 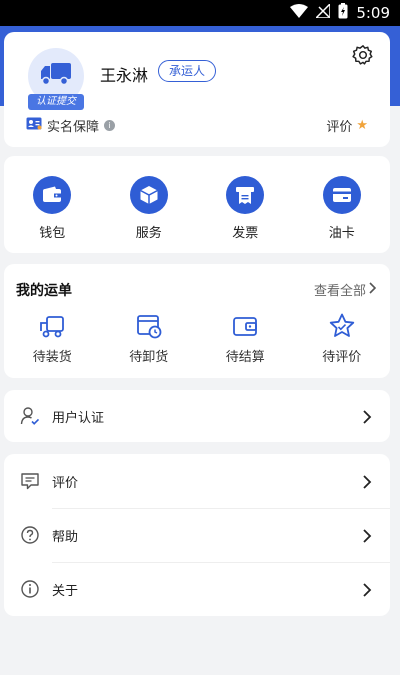 What do you see at coordinates (245, 326) in the screenshot?
I see `wallet-outline-icon` at bounding box center [245, 326].